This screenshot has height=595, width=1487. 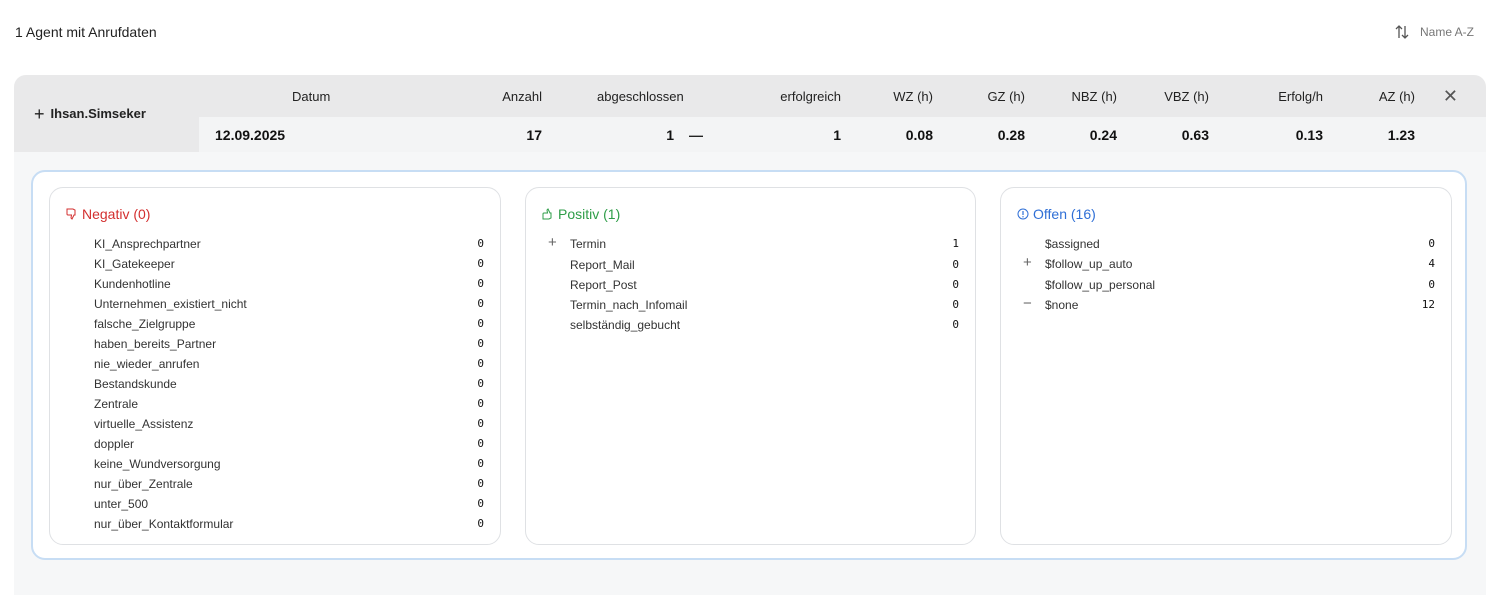 What do you see at coordinates (1023, 214) in the screenshot?
I see `info-circle-icon` at bounding box center [1023, 214].